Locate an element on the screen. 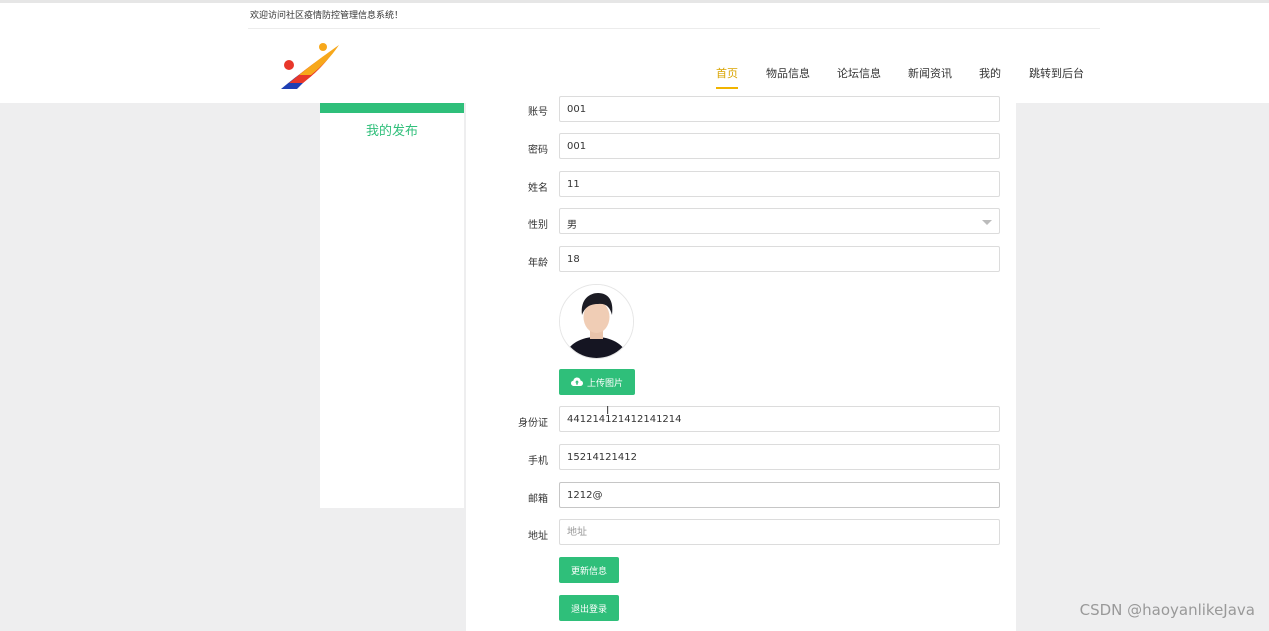  avatar-portrait-icon is located at coordinates (596, 321).